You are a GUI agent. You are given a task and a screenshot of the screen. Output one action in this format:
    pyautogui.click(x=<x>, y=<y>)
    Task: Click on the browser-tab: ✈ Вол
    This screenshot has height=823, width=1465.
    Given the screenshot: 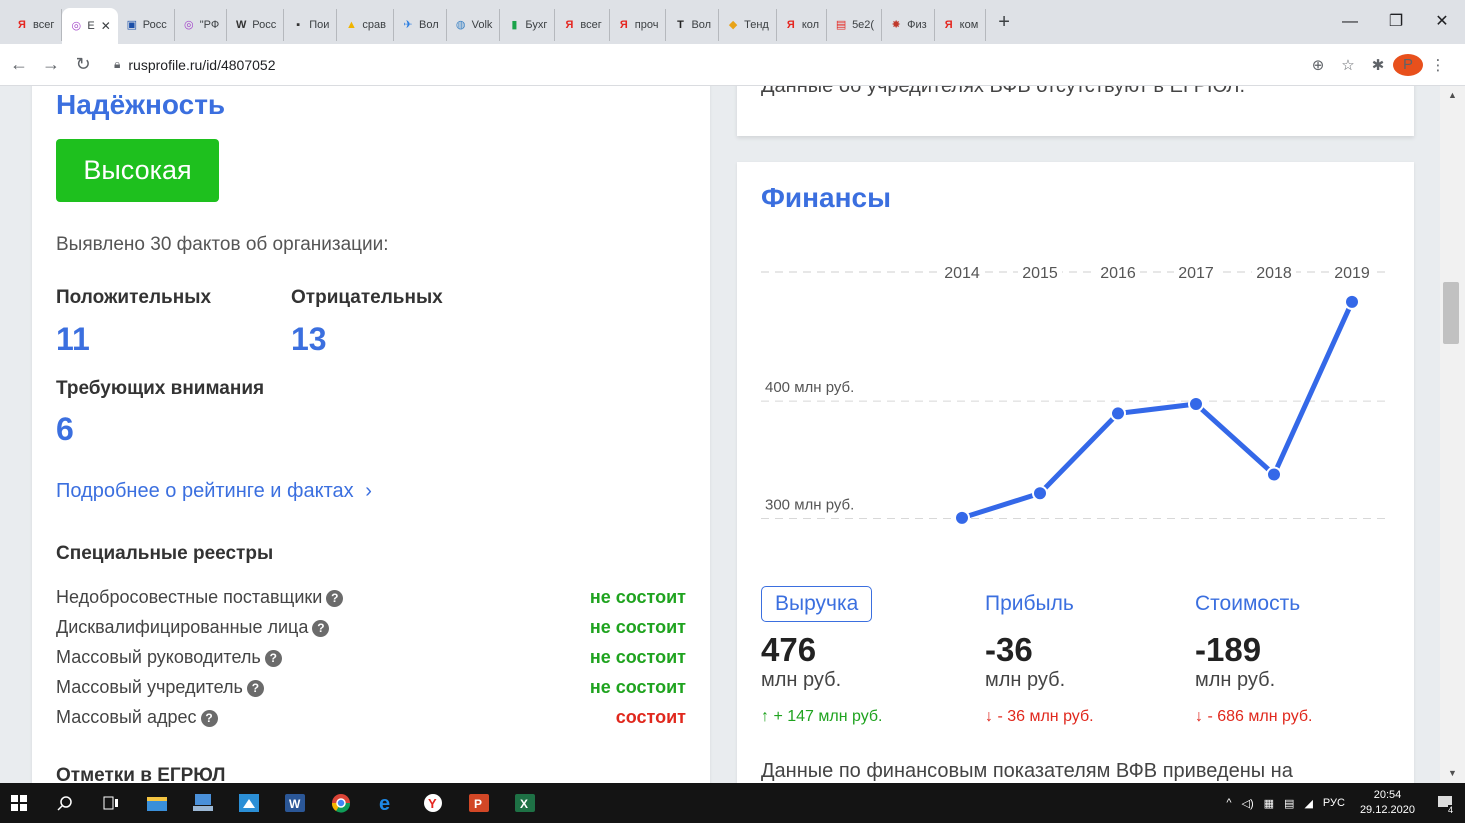 What is the action you would take?
    pyautogui.click(x=420, y=25)
    